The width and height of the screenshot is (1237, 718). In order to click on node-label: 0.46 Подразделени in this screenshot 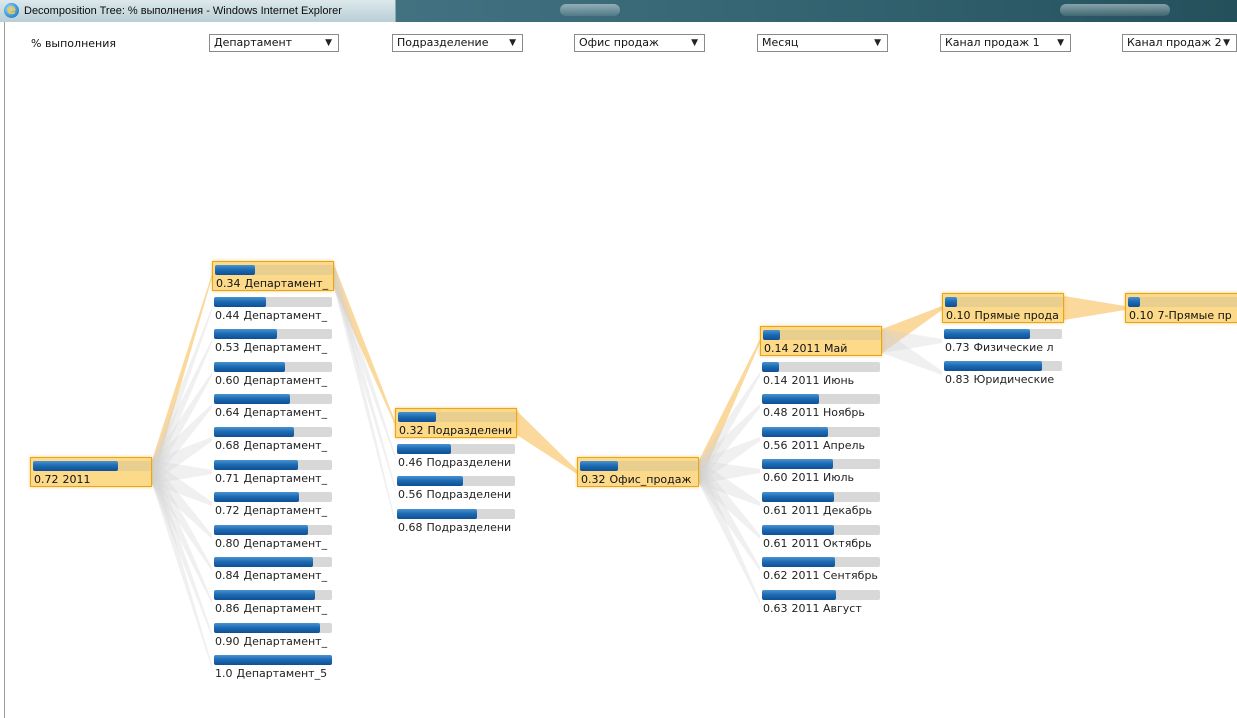, I will do `click(456, 462)`.